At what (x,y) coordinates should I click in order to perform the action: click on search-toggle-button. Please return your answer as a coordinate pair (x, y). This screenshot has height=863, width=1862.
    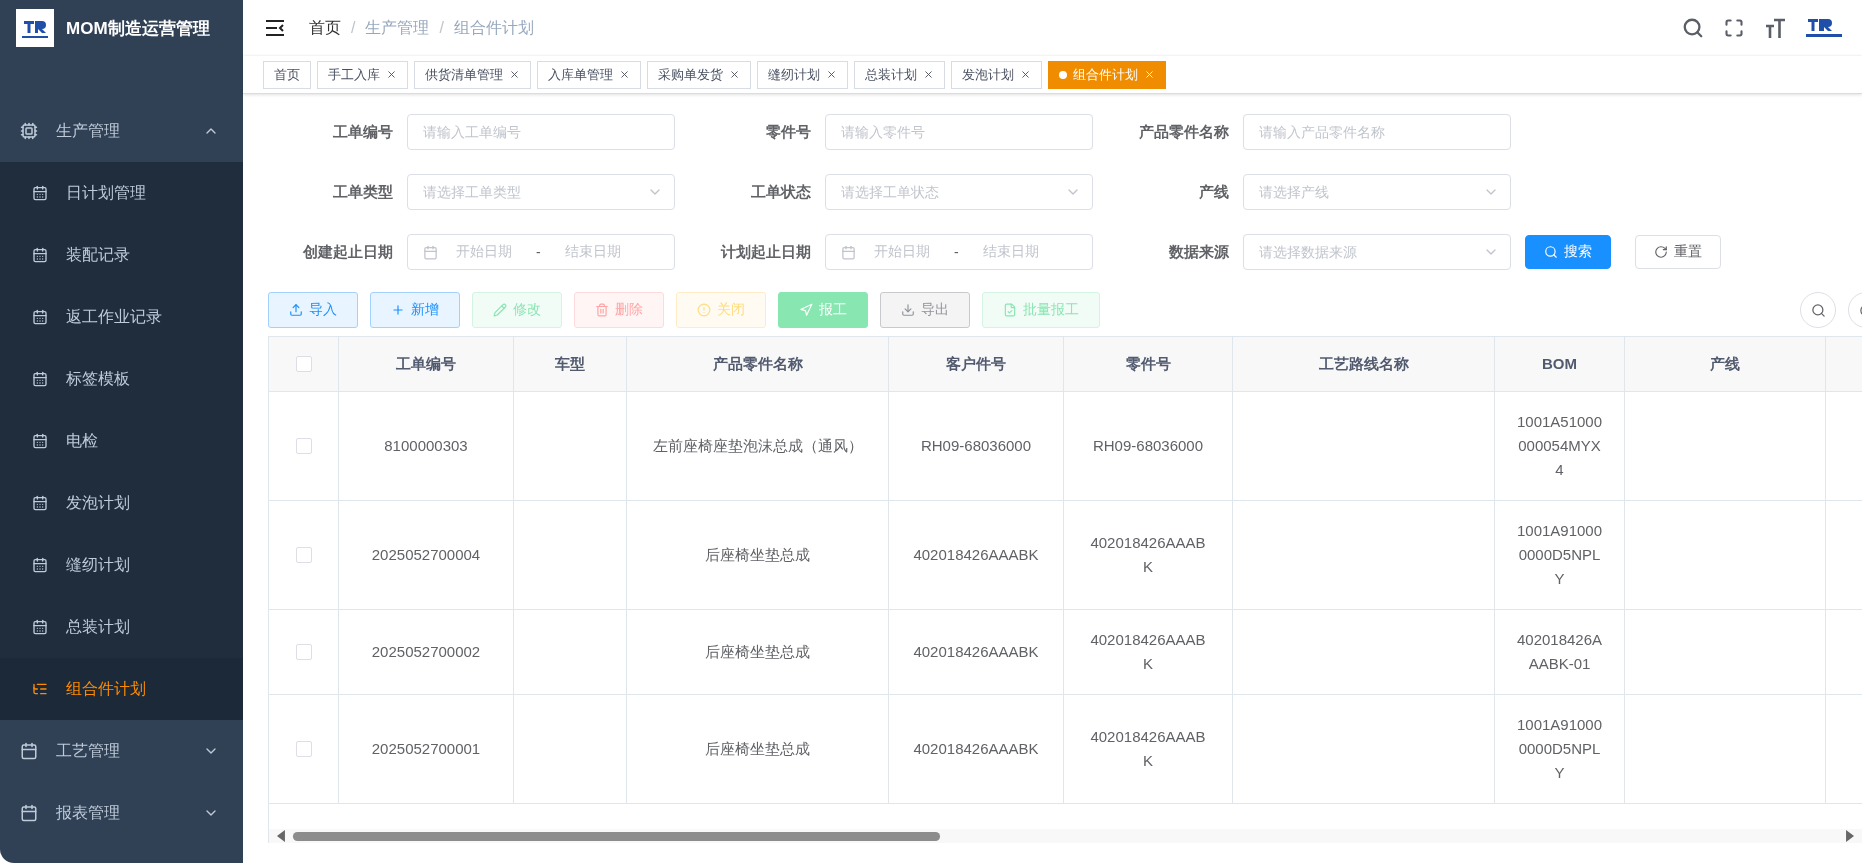
    Looking at the image, I should click on (1818, 310).